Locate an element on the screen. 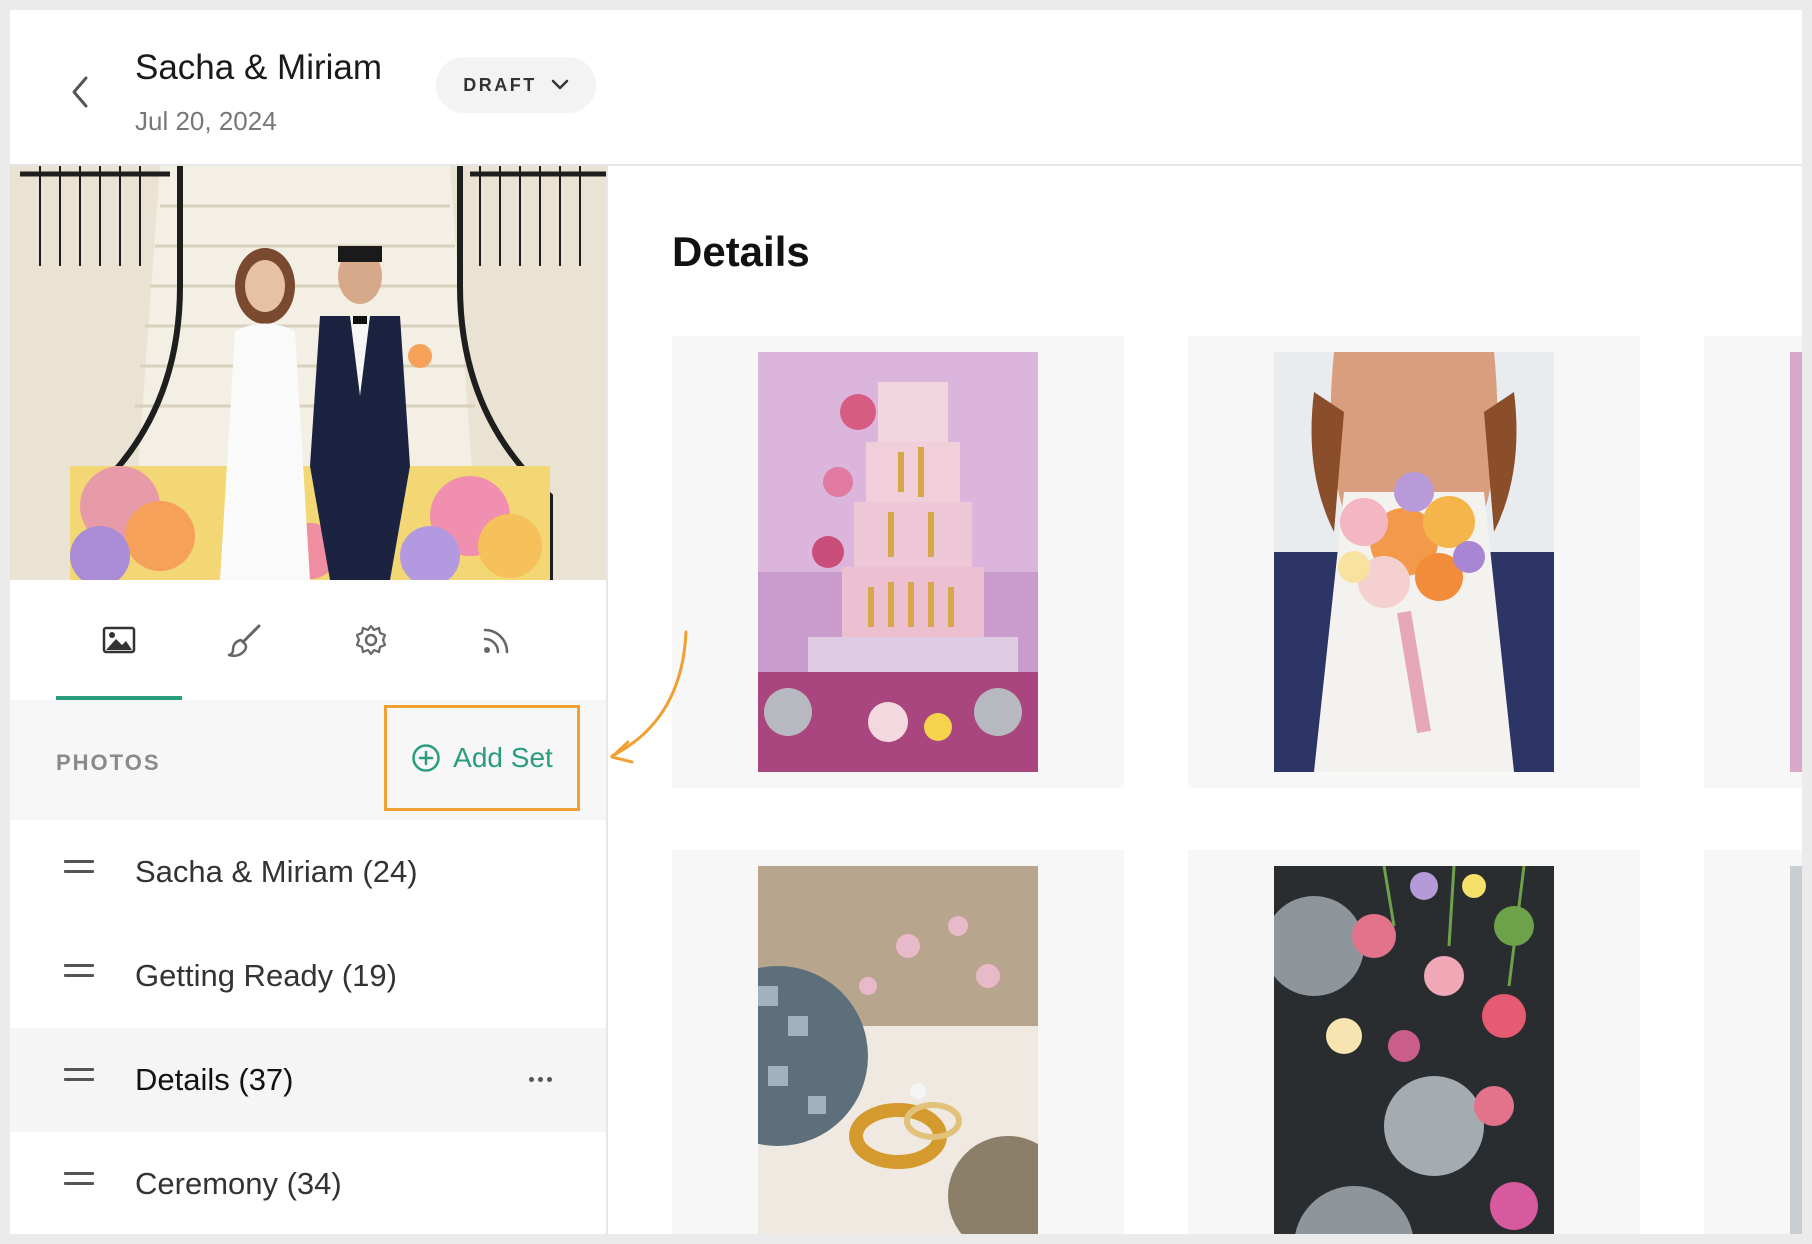 This screenshot has width=1812, height=1244. tab-photos is located at coordinates (119, 640).